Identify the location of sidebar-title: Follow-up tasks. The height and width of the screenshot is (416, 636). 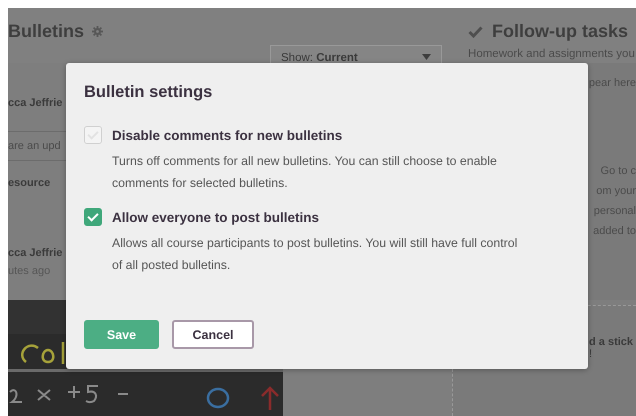
(560, 31).